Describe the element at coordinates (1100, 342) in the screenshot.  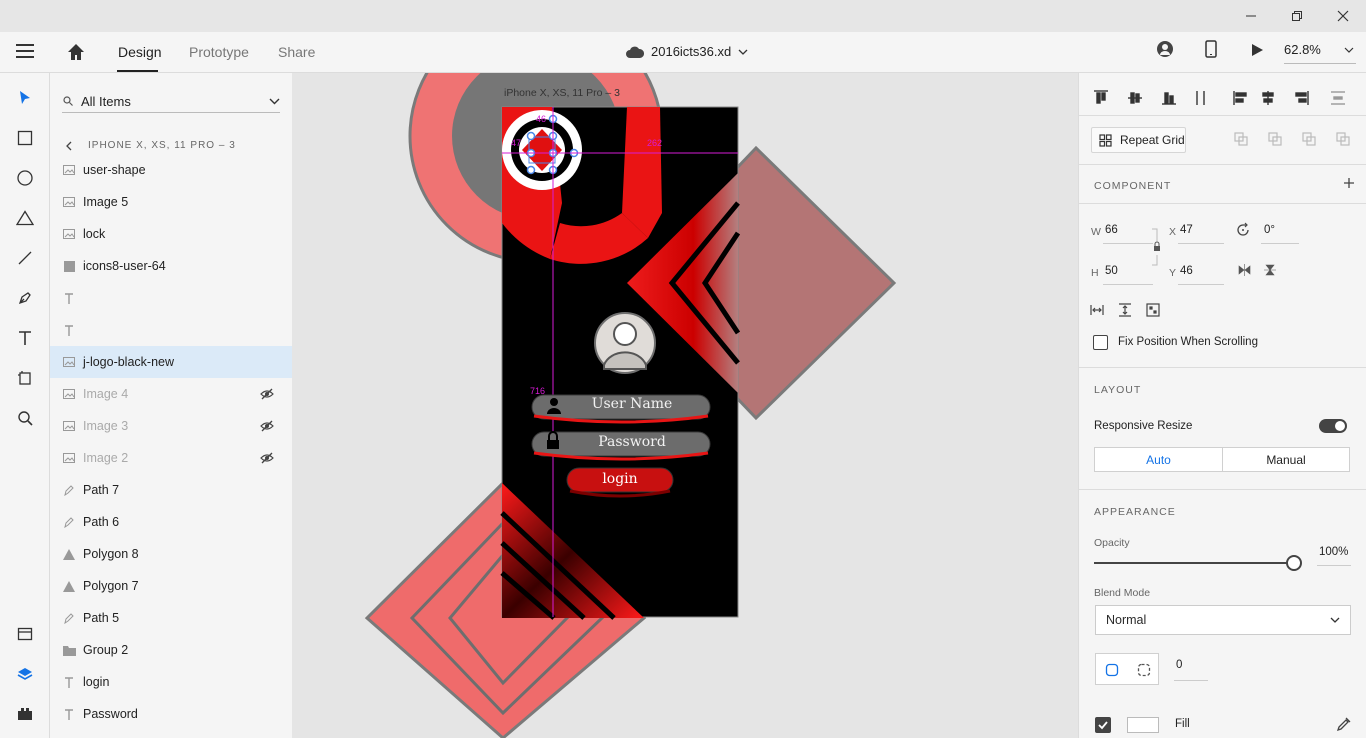
I see `fix-position-checkbox` at that location.